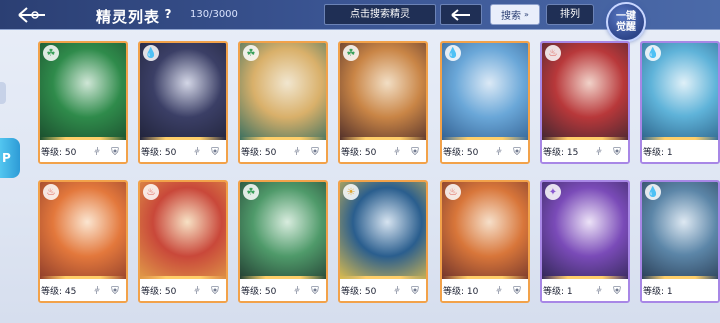 The width and height of the screenshot is (720, 323). Describe the element at coordinates (585, 151) in the screenshot. I see `card-info: 等级: 15 ⫩ ⛨` at that location.